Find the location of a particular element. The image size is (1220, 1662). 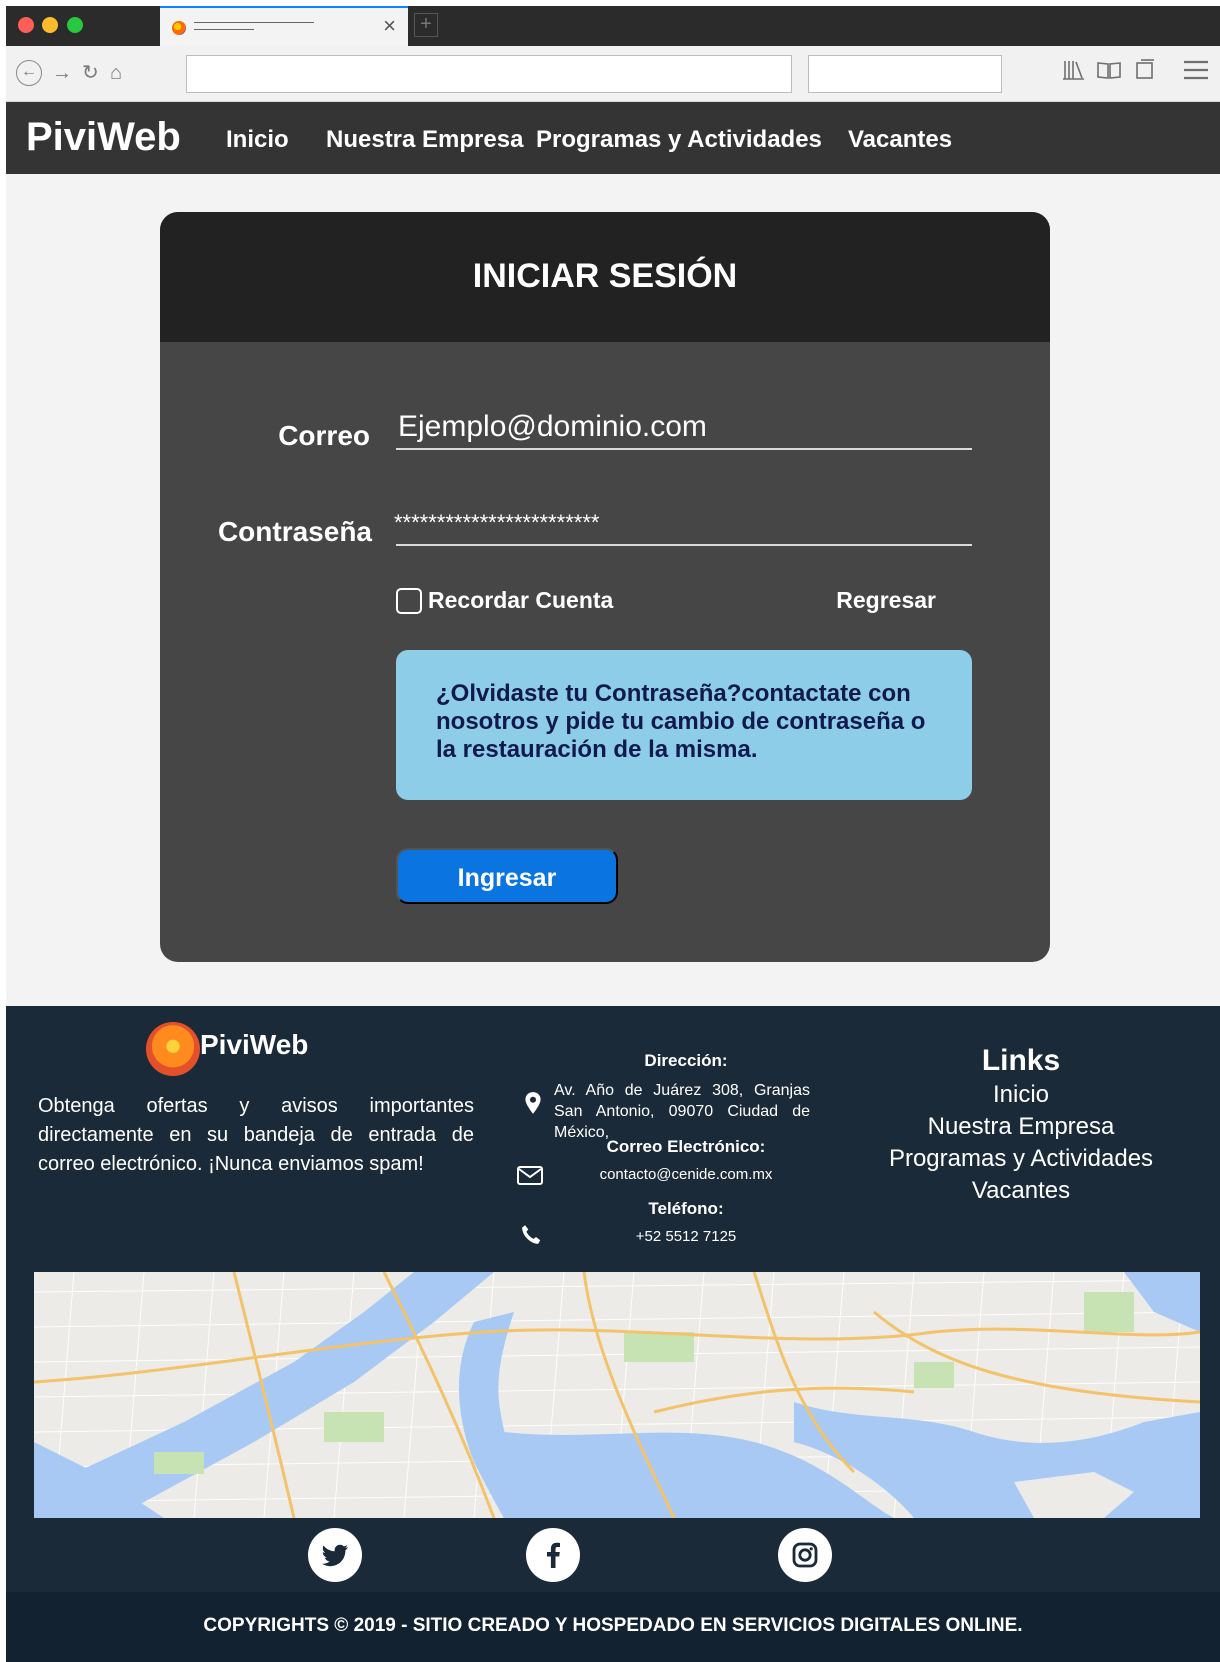

phone-heading: Teléfono: is located at coordinates (686, 1208).